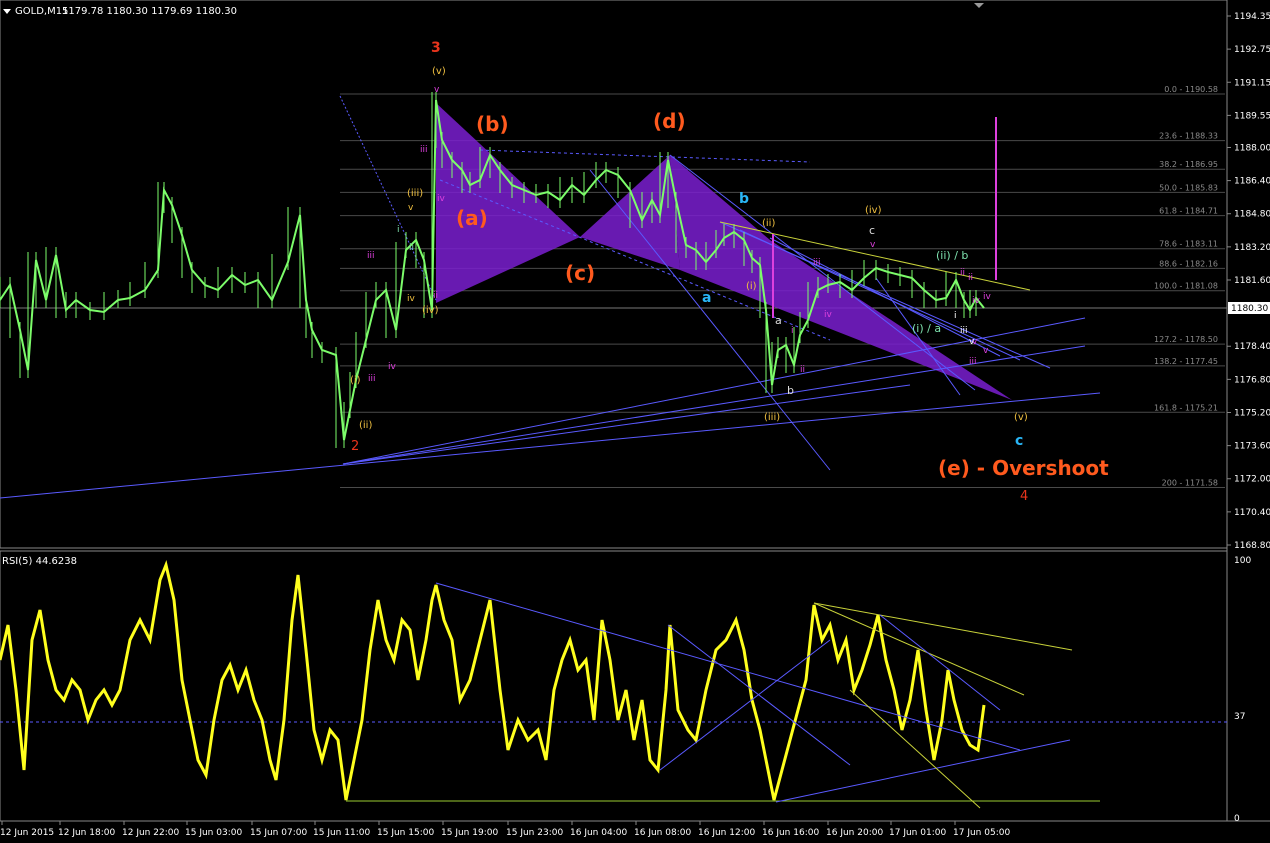  What do you see at coordinates (86, 833) in the screenshot?
I see `time-axis-label: 12 Jun 18:00` at bounding box center [86, 833].